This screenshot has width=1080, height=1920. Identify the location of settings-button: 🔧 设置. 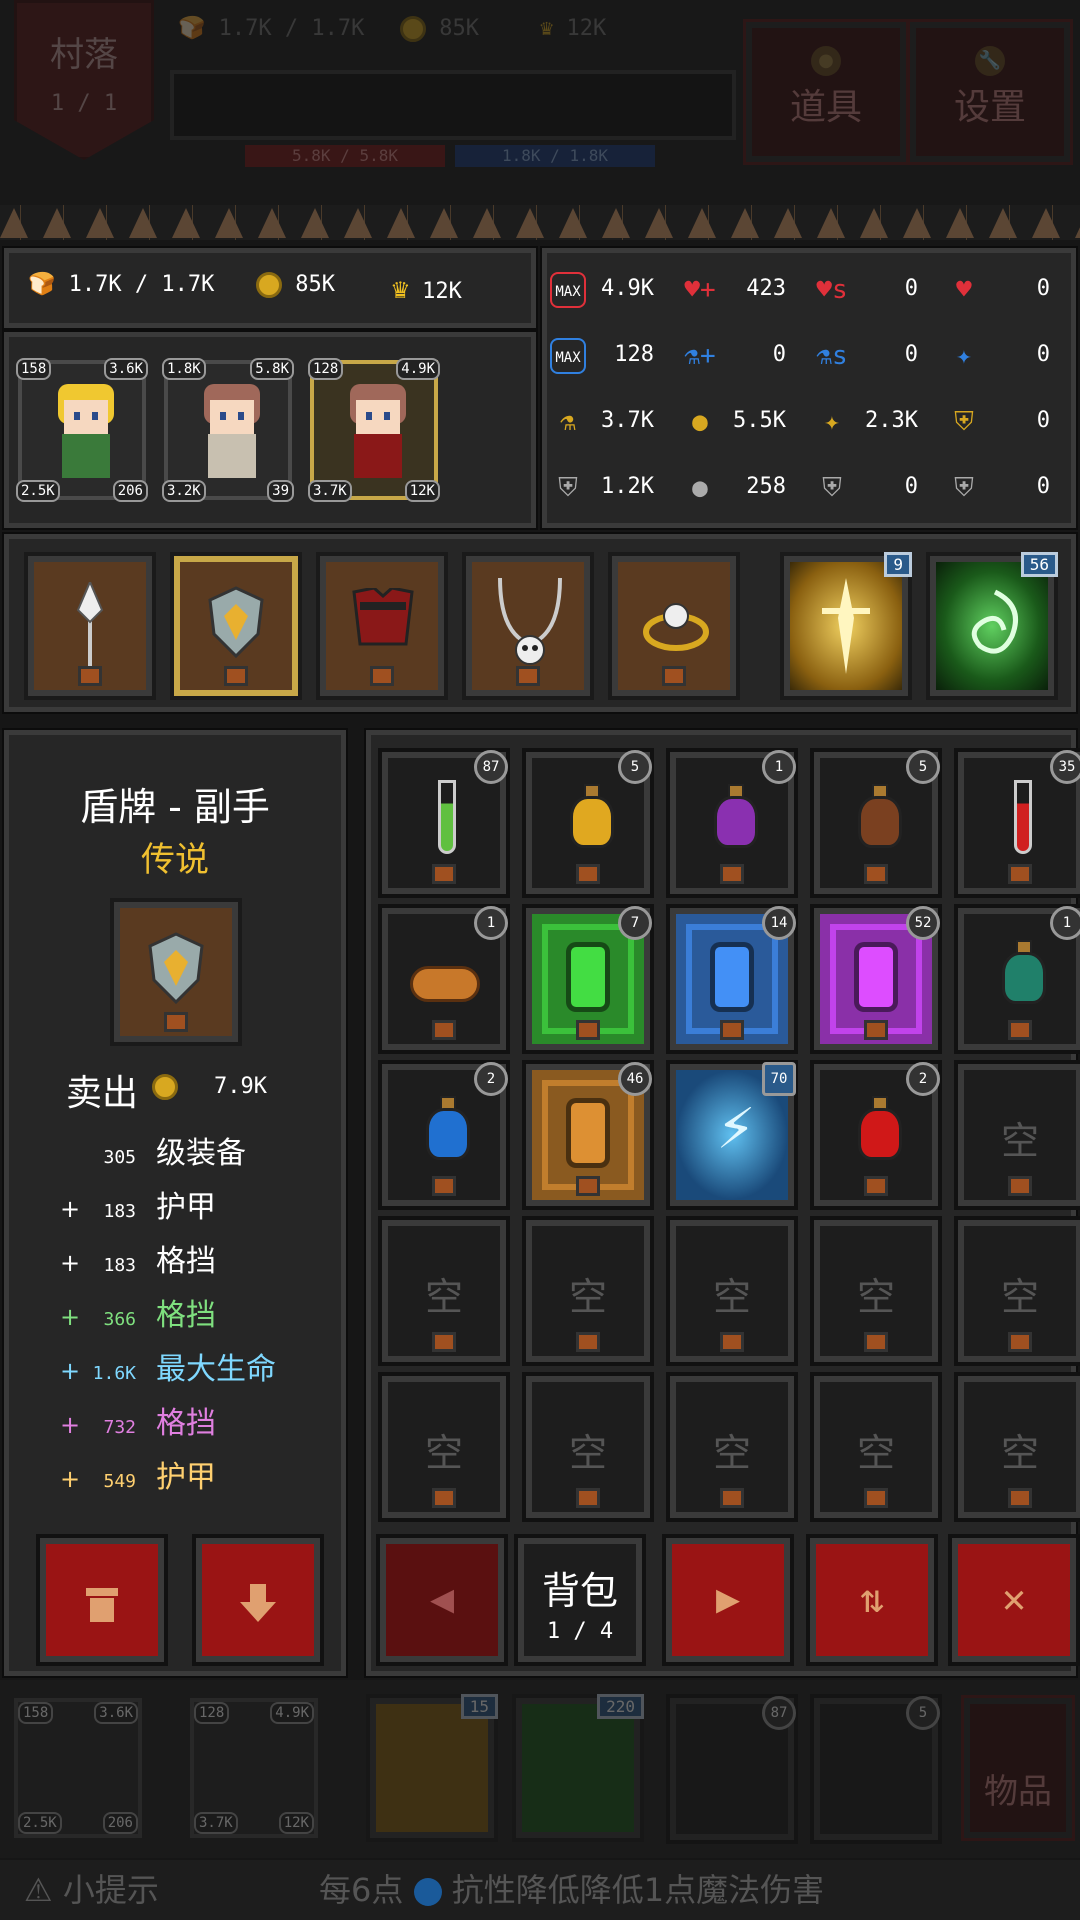
(990, 92).